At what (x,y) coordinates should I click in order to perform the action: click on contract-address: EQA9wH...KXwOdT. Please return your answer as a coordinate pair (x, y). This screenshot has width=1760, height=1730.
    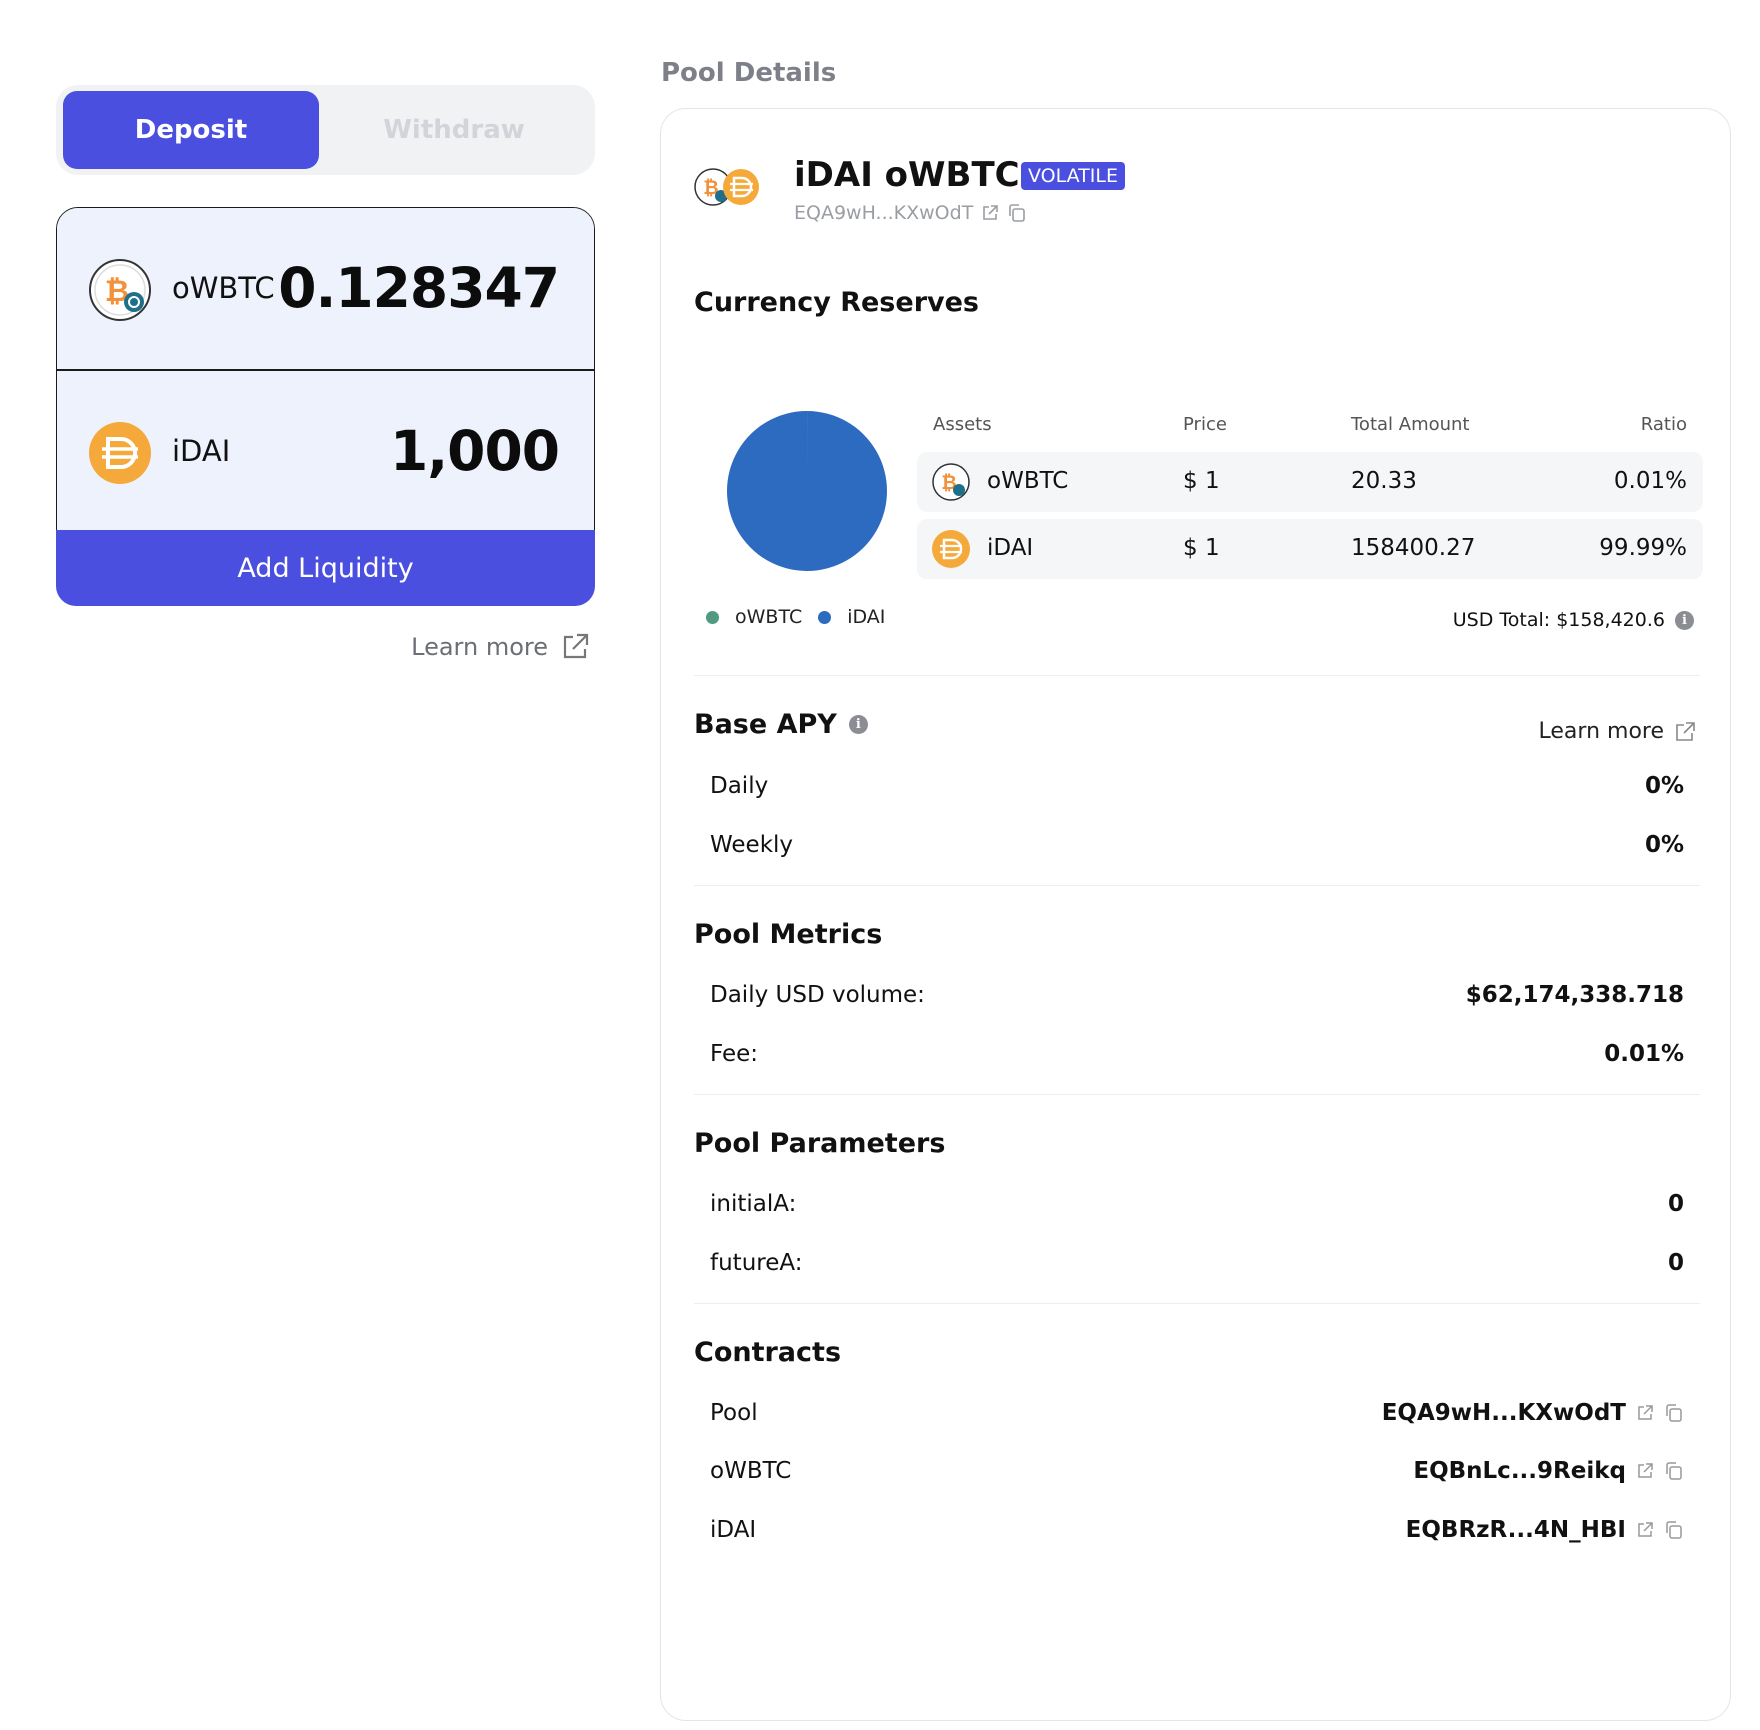
    Looking at the image, I should click on (1533, 1413).